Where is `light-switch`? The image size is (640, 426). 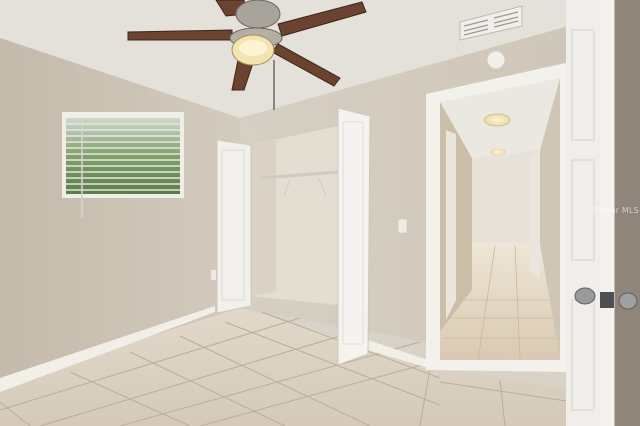 light-switch is located at coordinates (402, 226).